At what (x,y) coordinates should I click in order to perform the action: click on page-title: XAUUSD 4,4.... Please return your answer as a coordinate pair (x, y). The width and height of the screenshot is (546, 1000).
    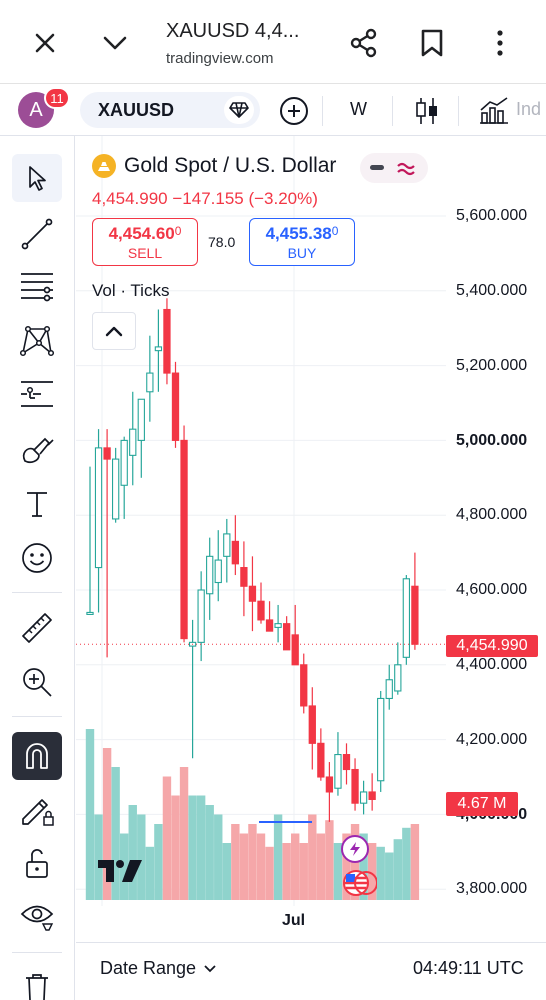
    Looking at the image, I should click on (233, 31).